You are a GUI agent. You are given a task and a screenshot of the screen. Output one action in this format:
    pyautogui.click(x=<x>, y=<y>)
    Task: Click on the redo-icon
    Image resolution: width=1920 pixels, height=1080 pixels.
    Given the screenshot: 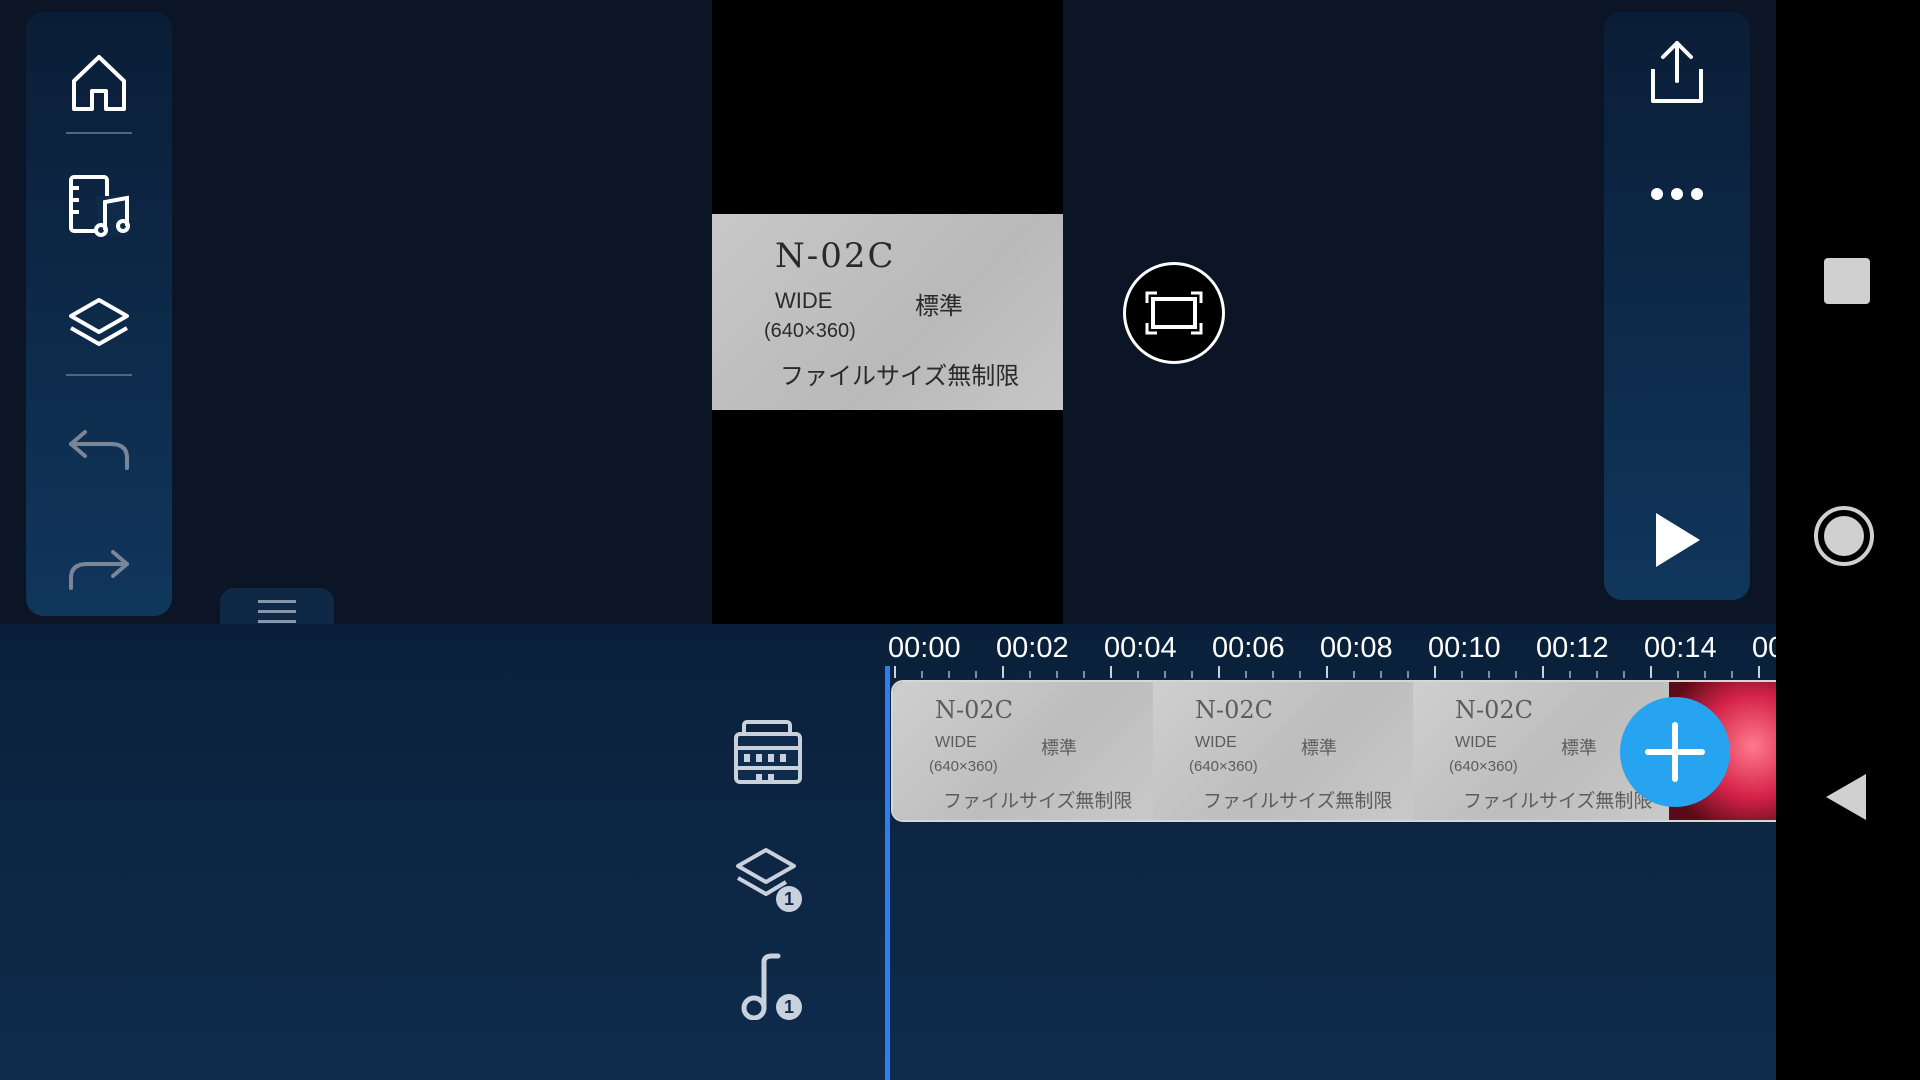 What is the action you would take?
    pyautogui.click(x=99, y=568)
    